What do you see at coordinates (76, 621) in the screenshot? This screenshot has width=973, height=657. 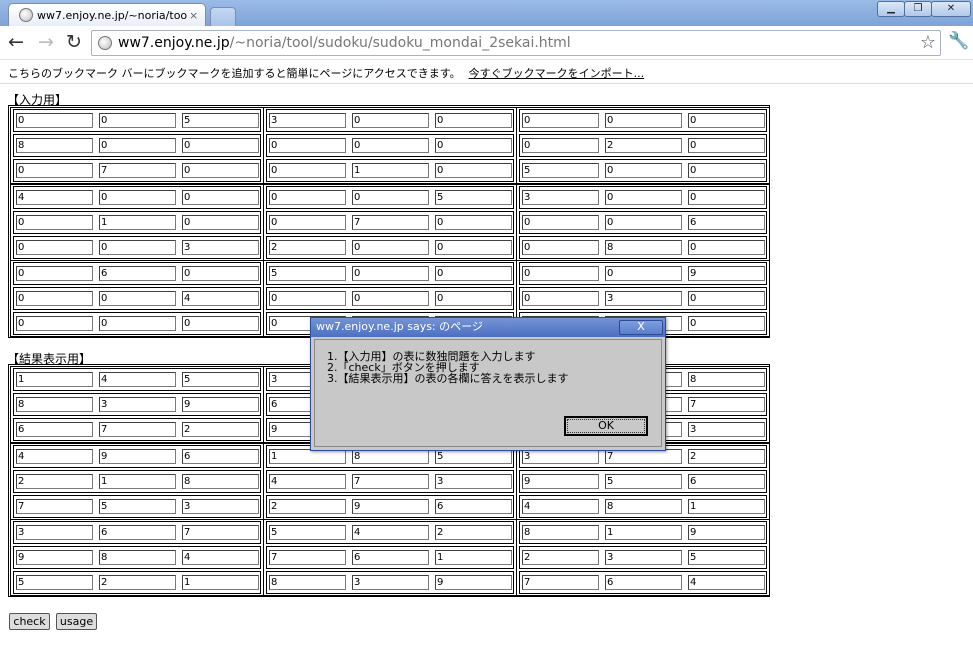 I see `usage-button: usage` at bounding box center [76, 621].